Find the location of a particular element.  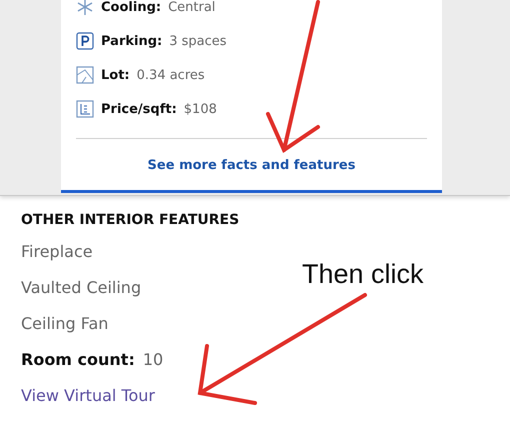

virtual-tour-link: View Virtual Tour is located at coordinates (88, 395).